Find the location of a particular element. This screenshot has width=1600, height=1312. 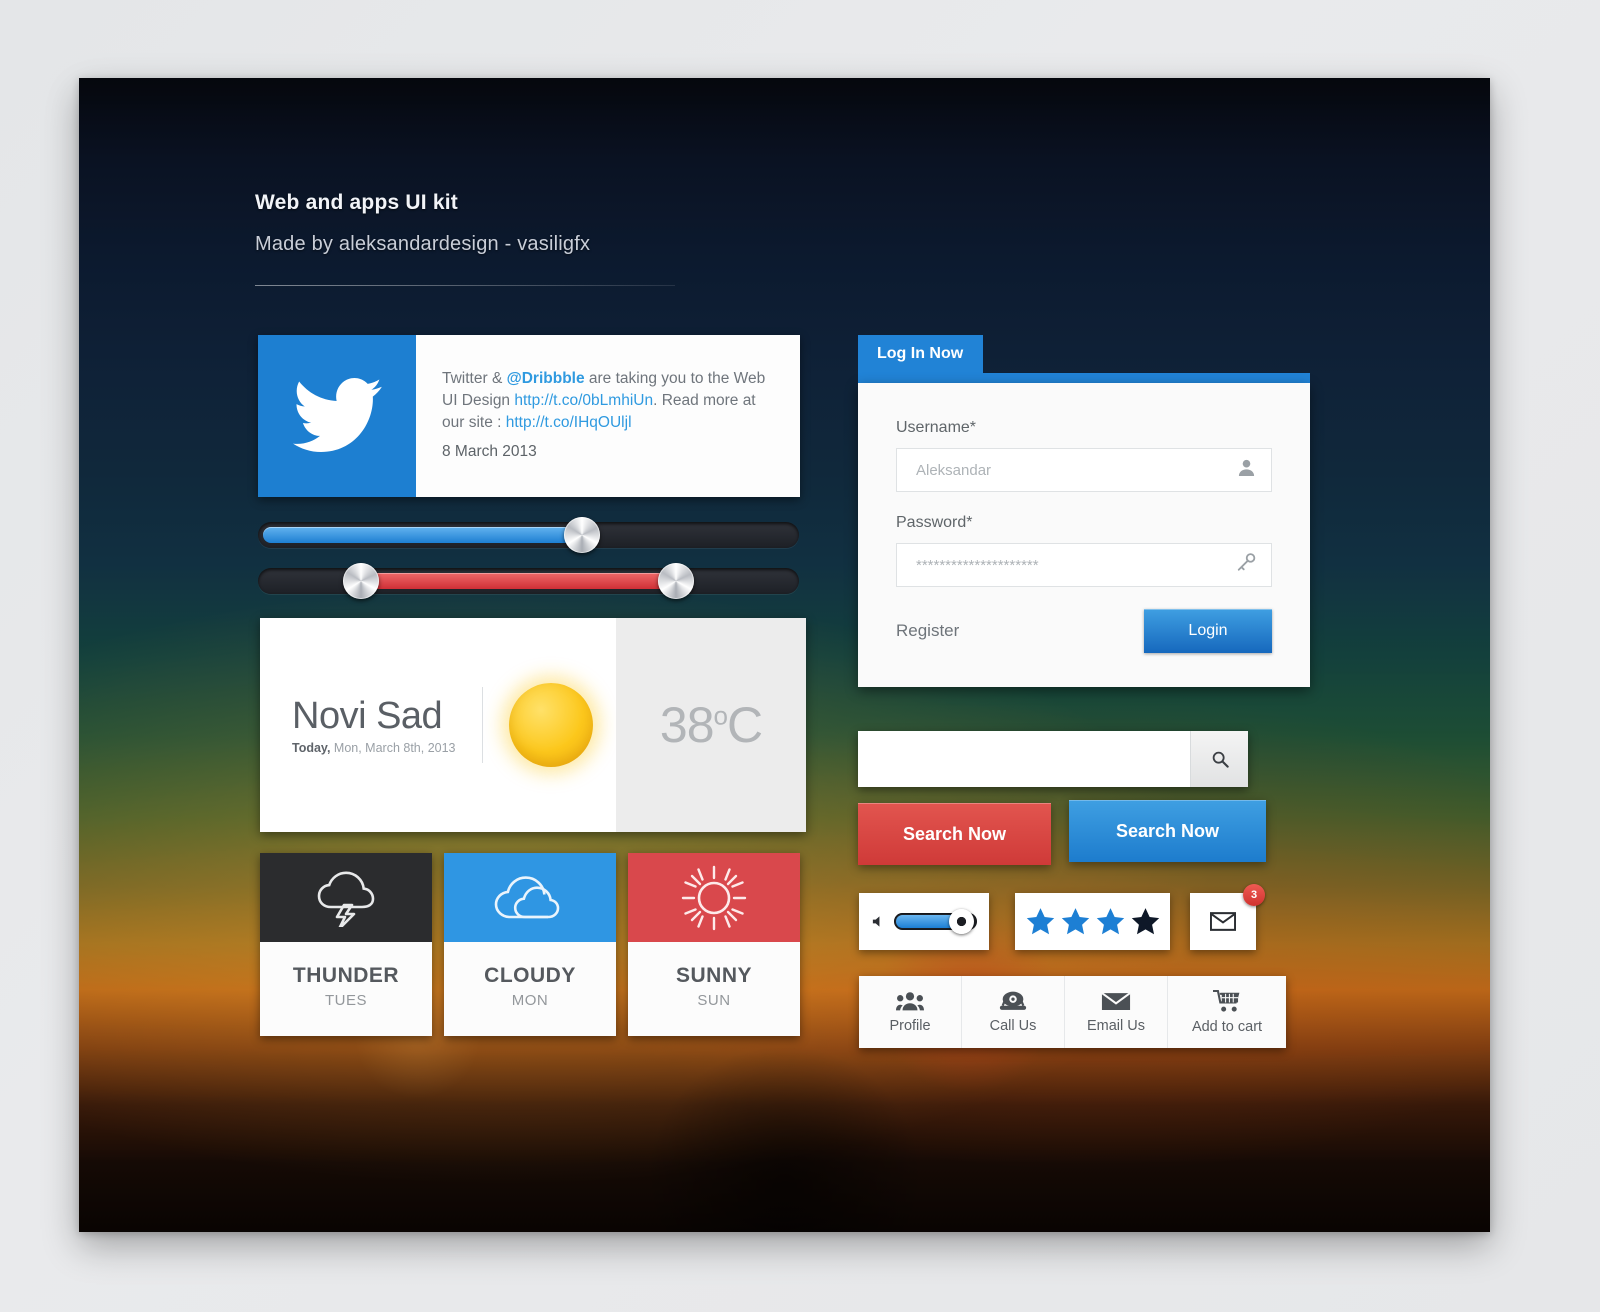

page-subtitle: Made by aleksandardesign - vasiligfx is located at coordinates (423, 244).